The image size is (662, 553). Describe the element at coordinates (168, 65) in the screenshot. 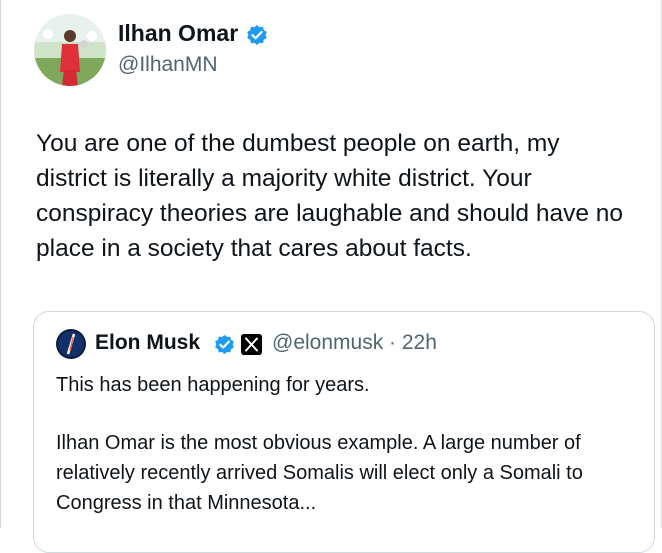

I see `author-handle: @IlhanMN` at that location.